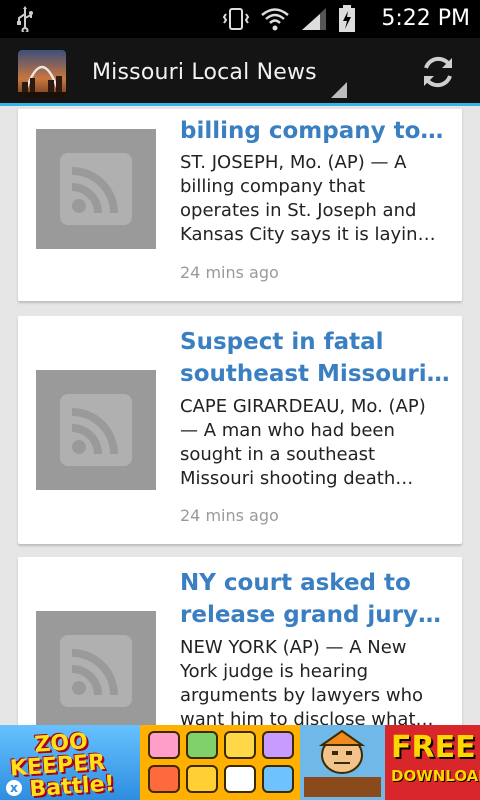 The image size is (480, 800). I want to click on usb-icon, so click(25, 19).